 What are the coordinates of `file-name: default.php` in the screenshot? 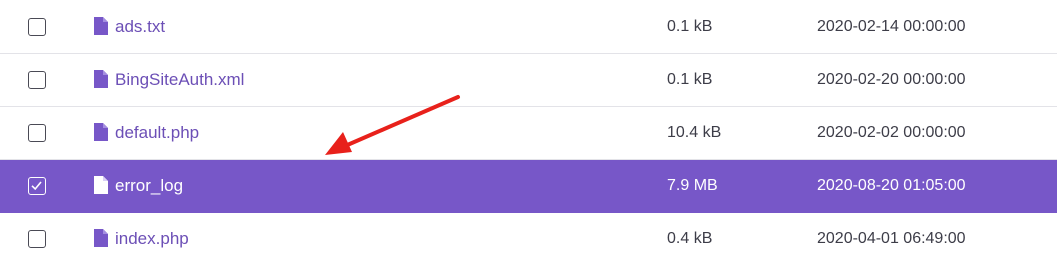 It's located at (157, 133).